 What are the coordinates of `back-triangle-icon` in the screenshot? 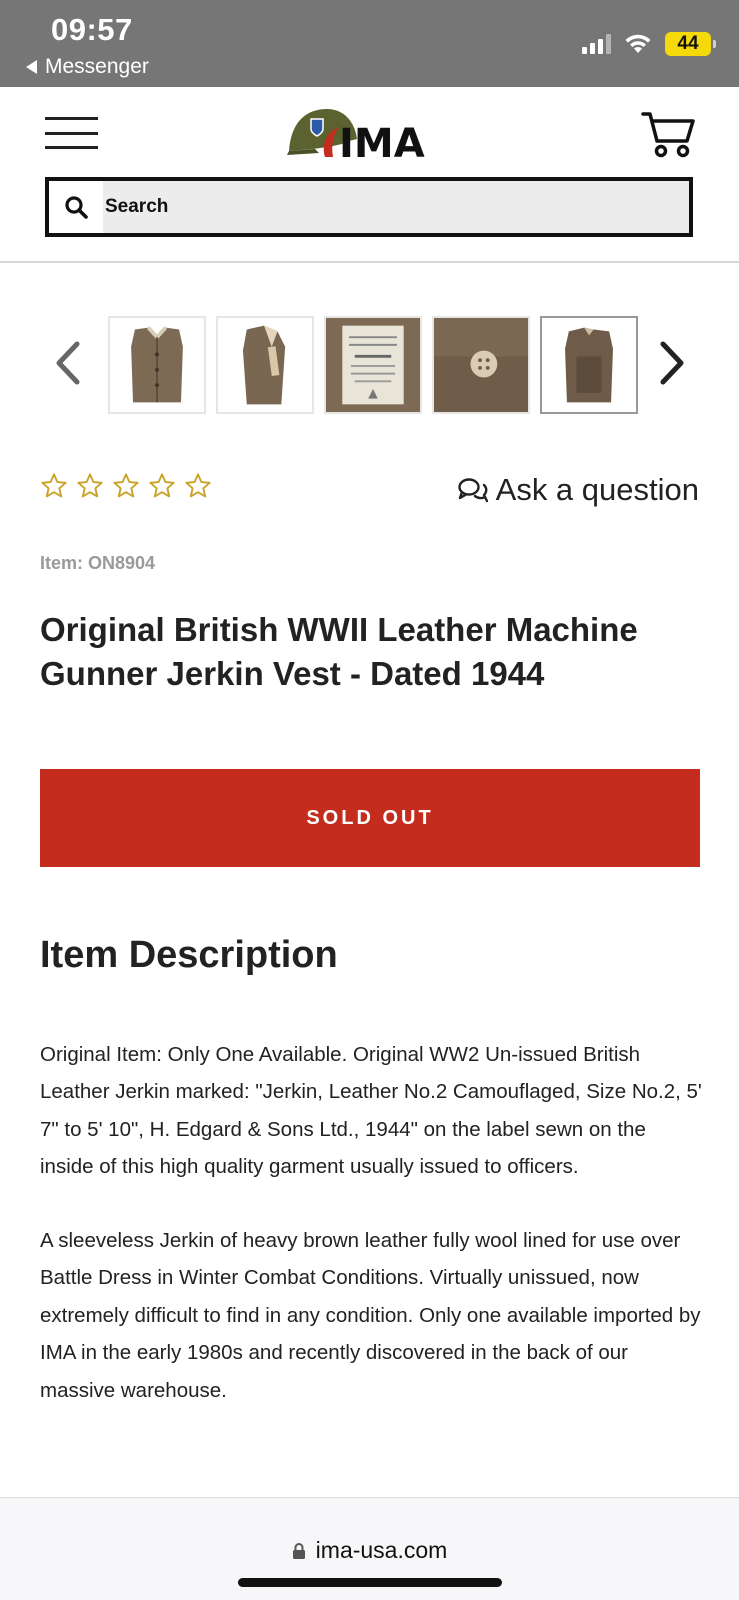 It's located at (31, 67).